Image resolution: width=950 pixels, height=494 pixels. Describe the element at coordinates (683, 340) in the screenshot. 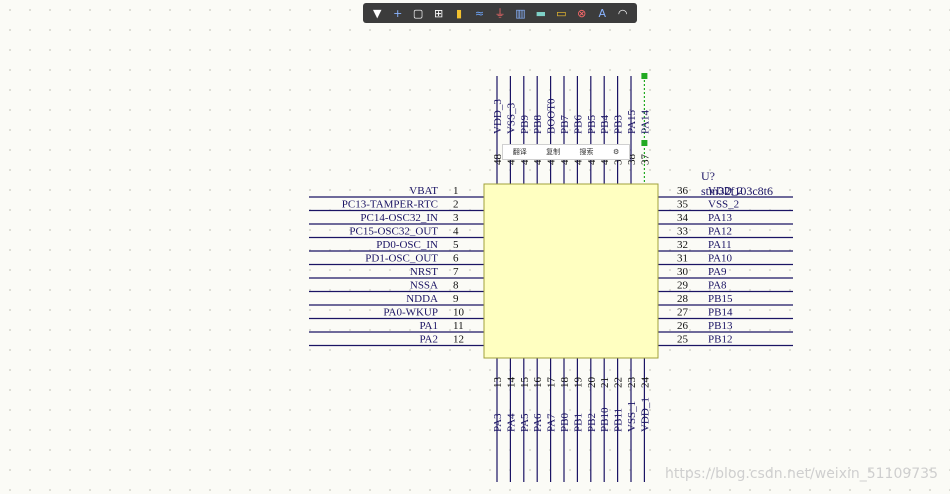

I see `pin-25-number: 25` at that location.